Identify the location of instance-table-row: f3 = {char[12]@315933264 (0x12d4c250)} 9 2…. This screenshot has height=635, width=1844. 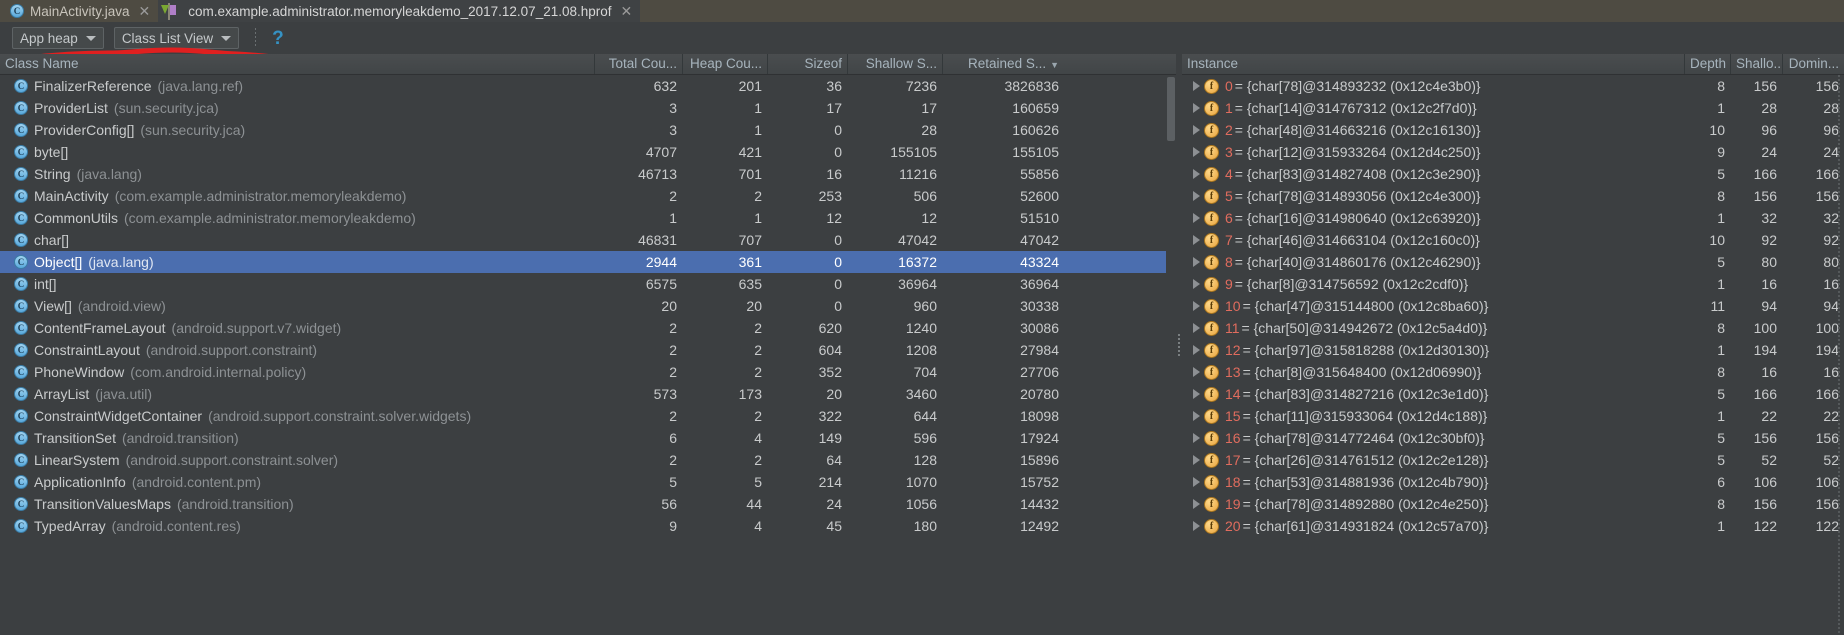
(1513, 152).